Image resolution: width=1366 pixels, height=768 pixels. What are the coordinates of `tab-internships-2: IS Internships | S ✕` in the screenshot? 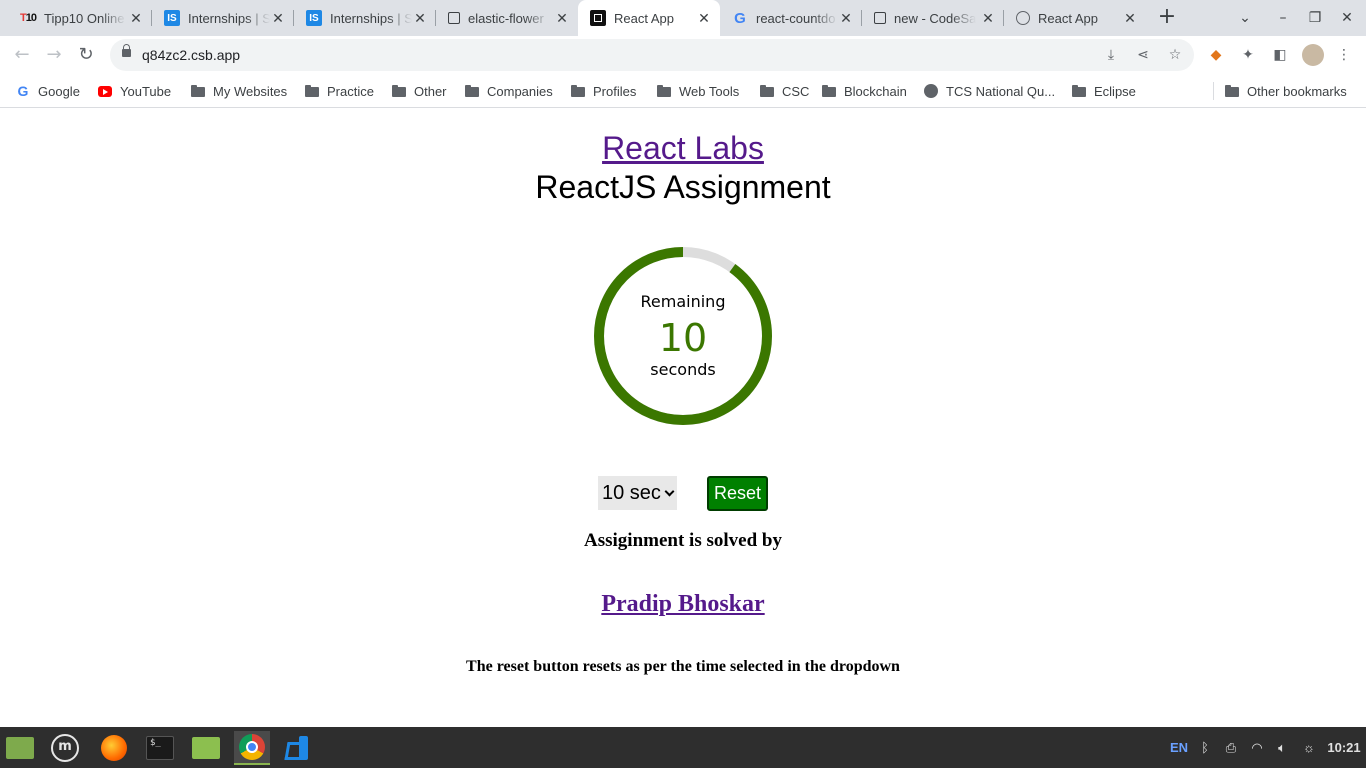 It's located at (365, 18).